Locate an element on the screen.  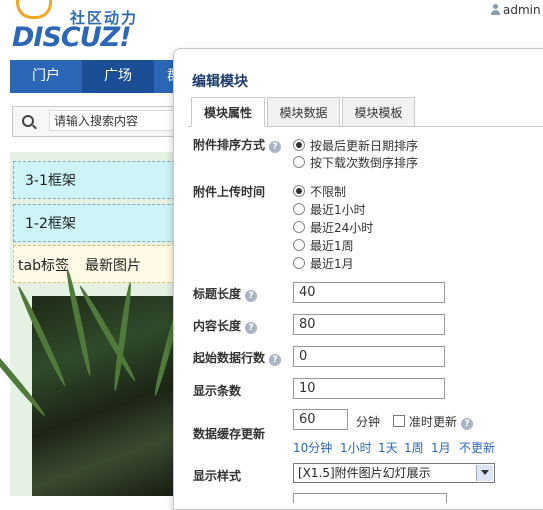
display-style-value: [X1.5]附件图片幻灯展示 is located at coordinates (364, 473).